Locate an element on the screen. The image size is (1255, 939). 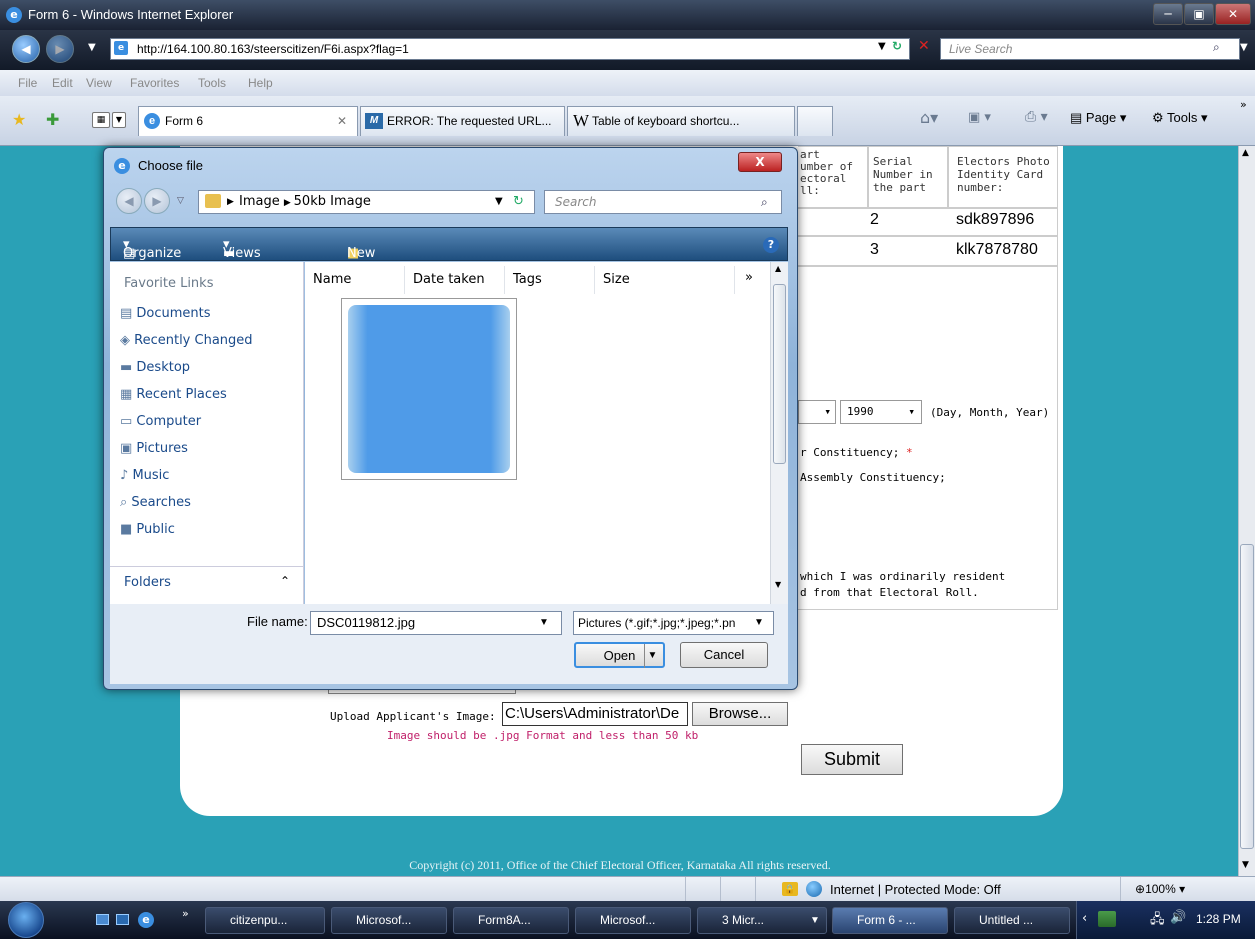
tools-menu: ⚙ Tools ▾ is located at coordinates (1180, 118).